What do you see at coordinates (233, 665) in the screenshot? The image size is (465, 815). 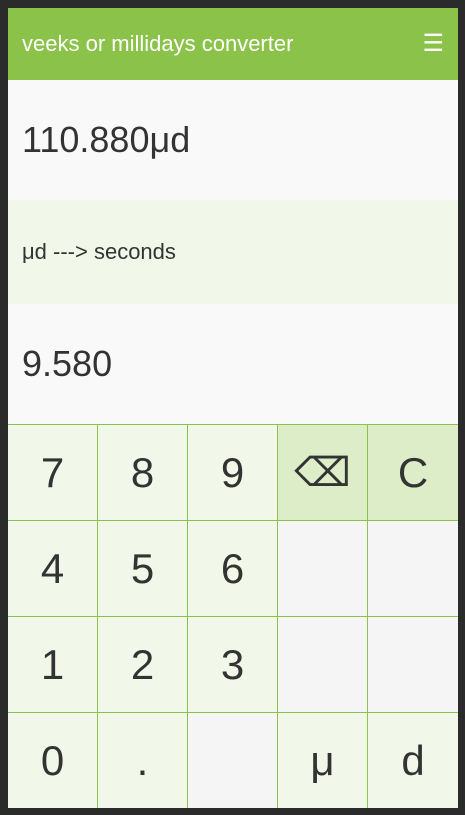 I see `key-3: 3` at bounding box center [233, 665].